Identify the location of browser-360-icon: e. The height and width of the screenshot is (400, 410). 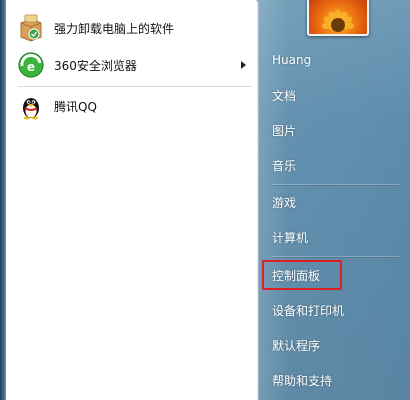
(31, 65).